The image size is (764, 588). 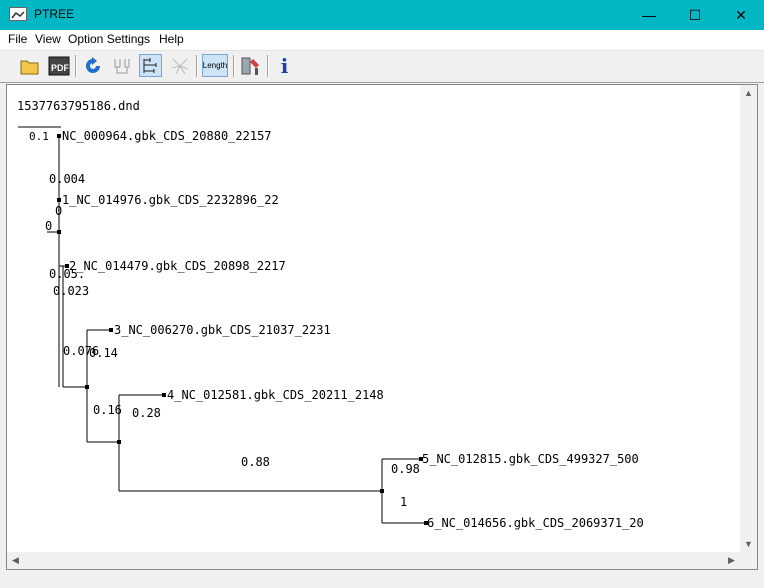 I want to click on leaf-label: 5_NC_012815.gbk_CDS_499327_500, so click(x=530, y=459).